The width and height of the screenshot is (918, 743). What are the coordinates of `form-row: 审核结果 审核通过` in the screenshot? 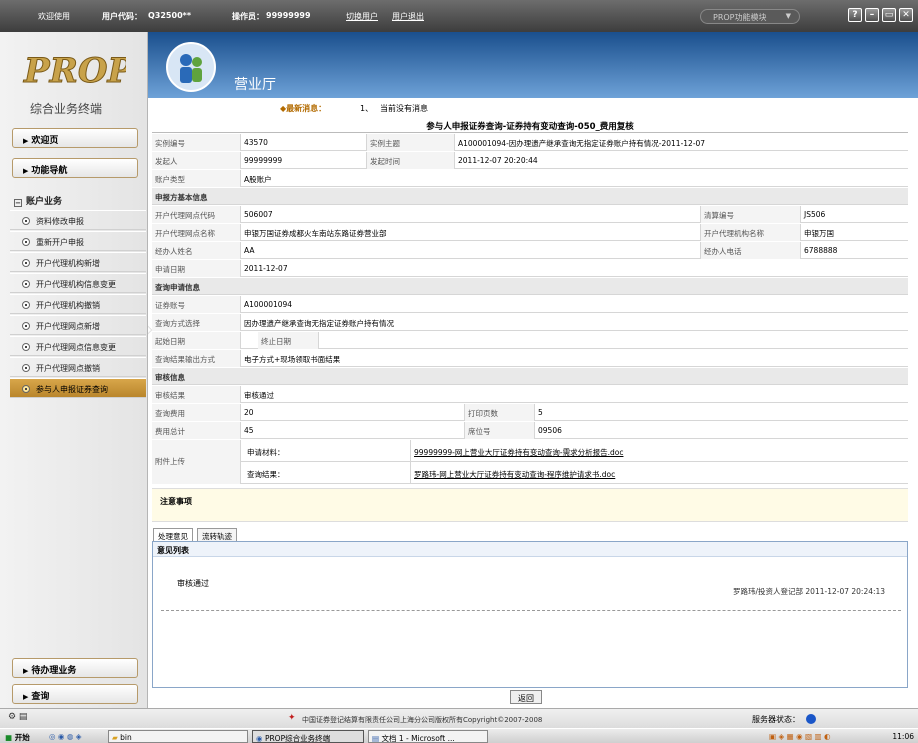 It's located at (530, 394).